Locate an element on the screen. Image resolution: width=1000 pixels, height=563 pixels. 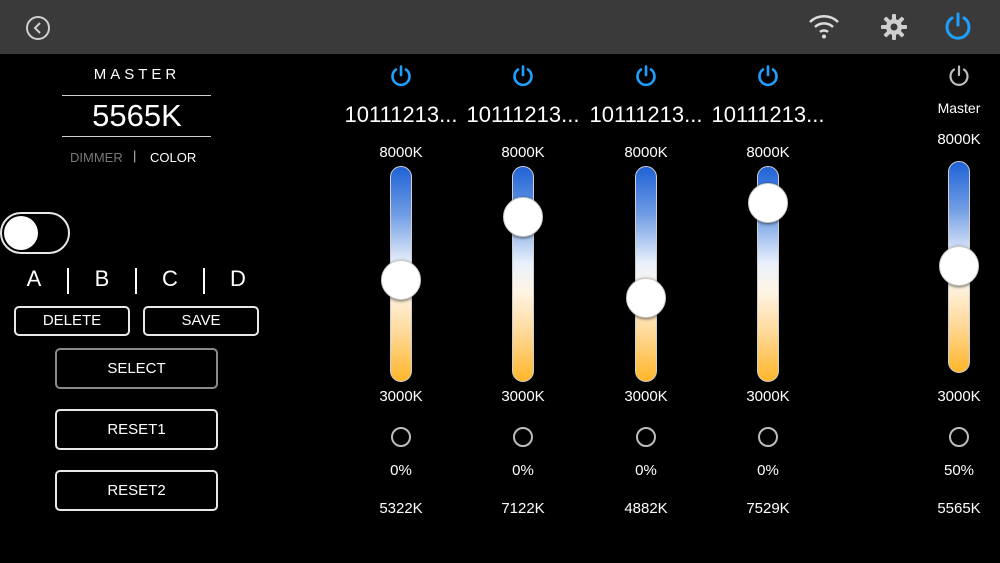
channel-temp: 7529K is located at coordinates (768, 508).